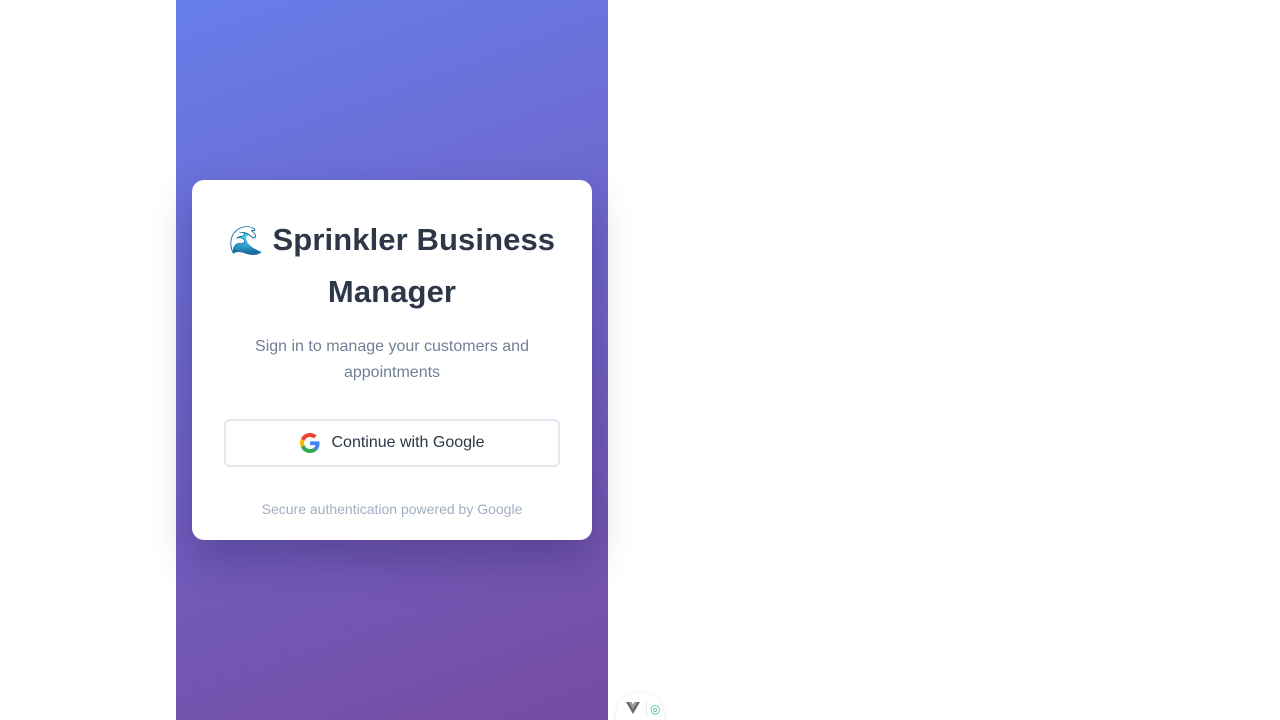  What do you see at coordinates (414, 265) in the screenshot?
I see `page-title-text: Sprinkler Business Manager` at bounding box center [414, 265].